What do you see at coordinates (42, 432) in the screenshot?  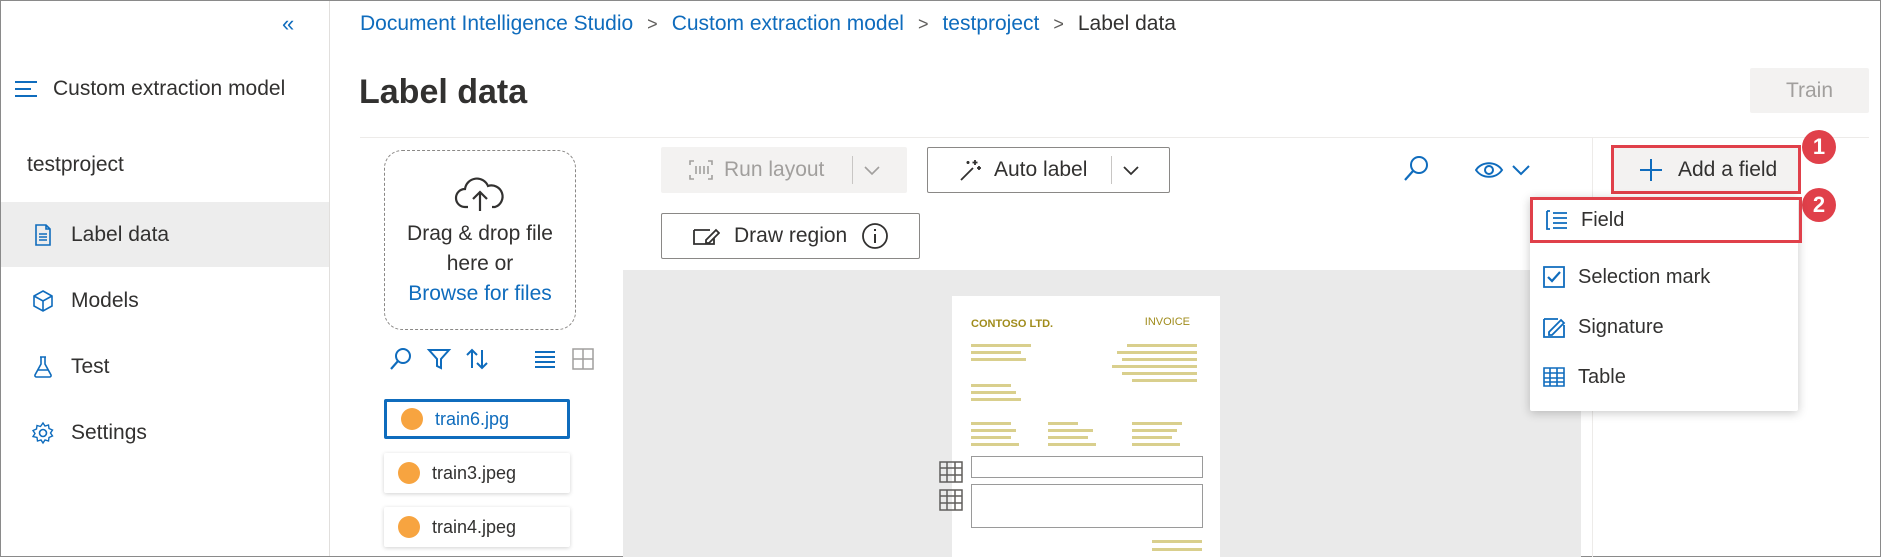 I see `gear-icon` at bounding box center [42, 432].